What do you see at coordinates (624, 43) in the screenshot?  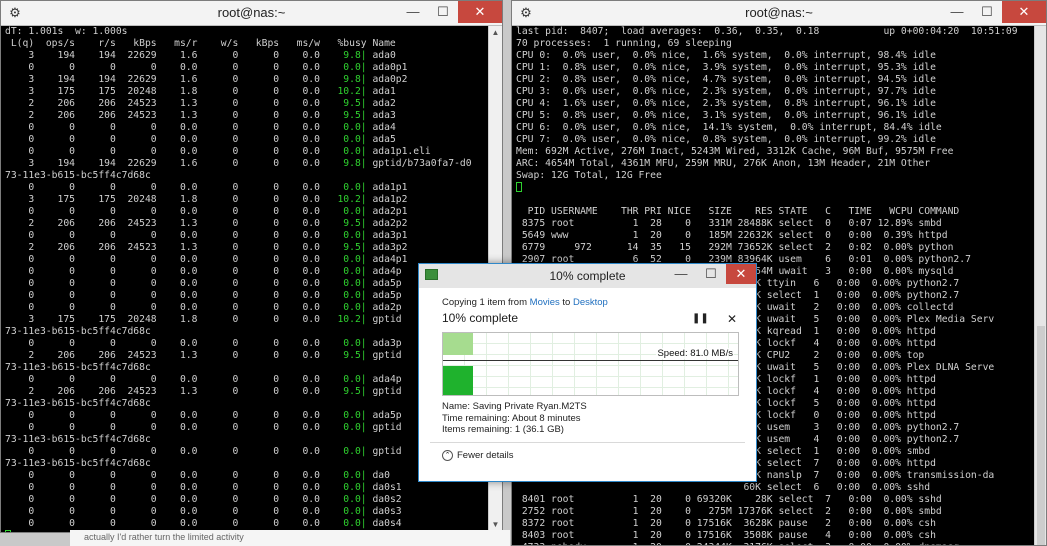 I see `top-line: 70 processes: 1 running, 69 sleeping` at bounding box center [624, 43].